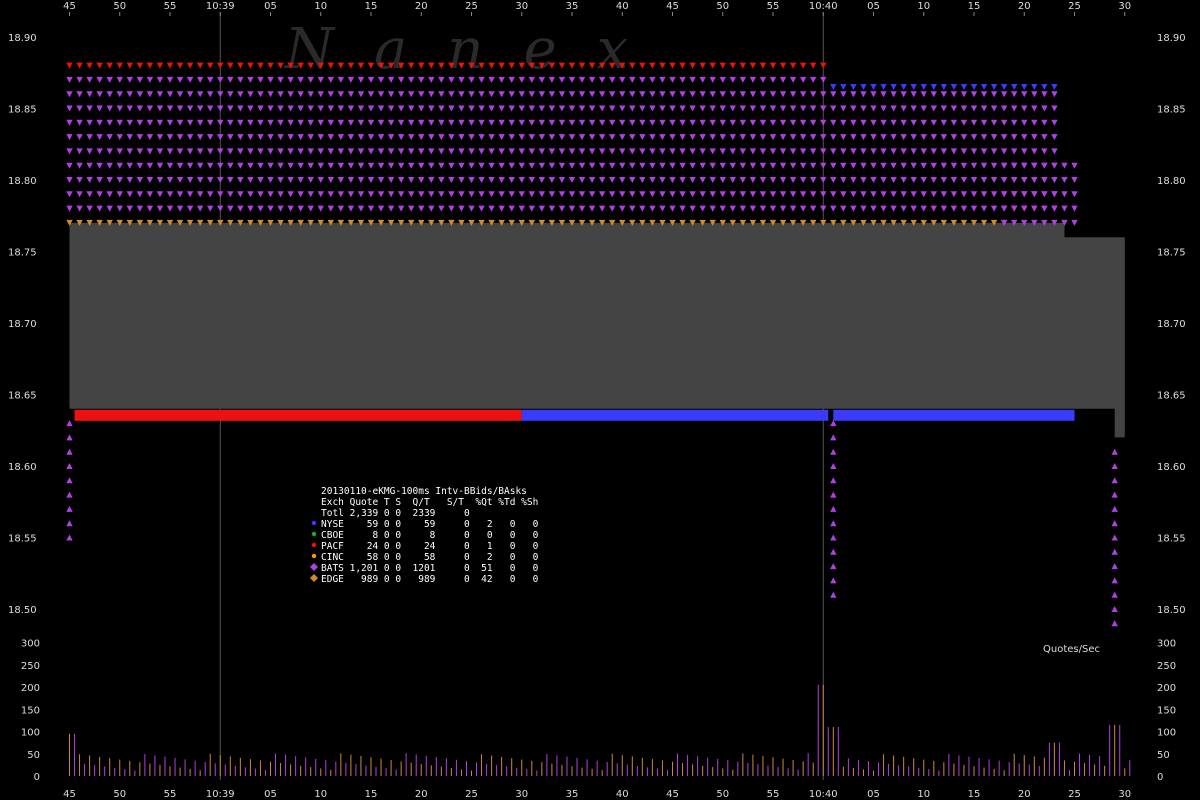  I want to click on best-bid-bar, so click(574, 415).